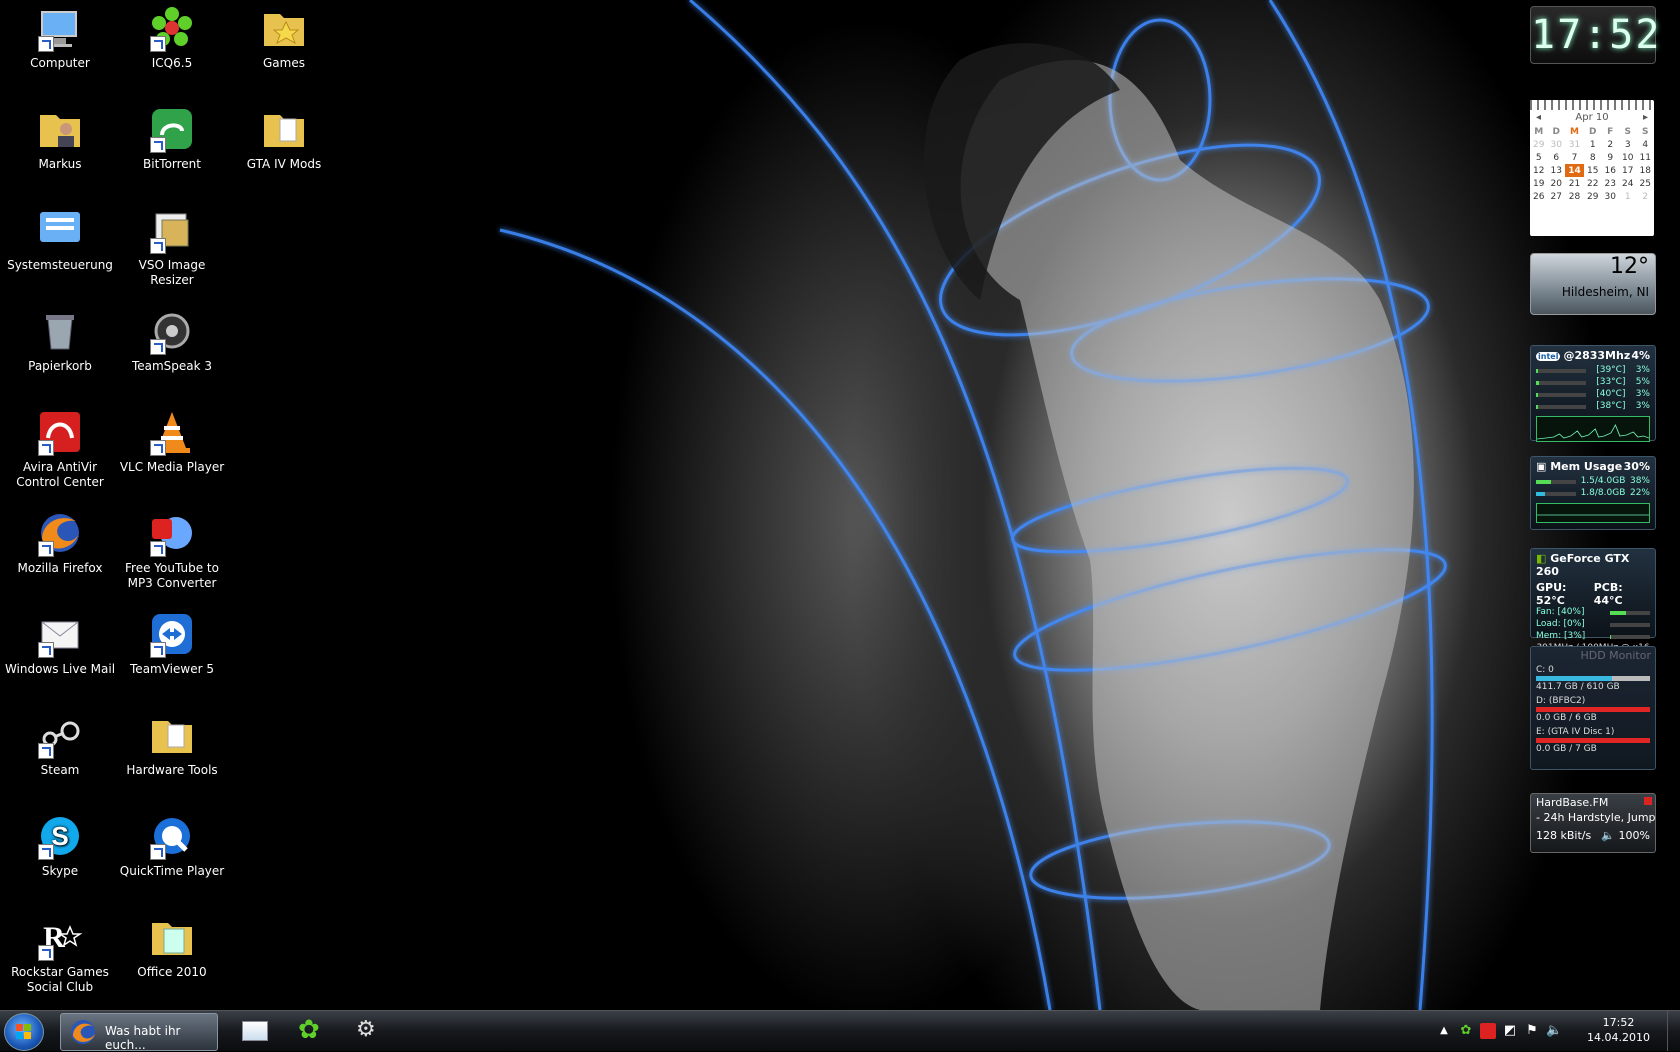  I want to click on desktop-icon-vso-image-resizer: VSO Image Resizer, so click(172, 245).